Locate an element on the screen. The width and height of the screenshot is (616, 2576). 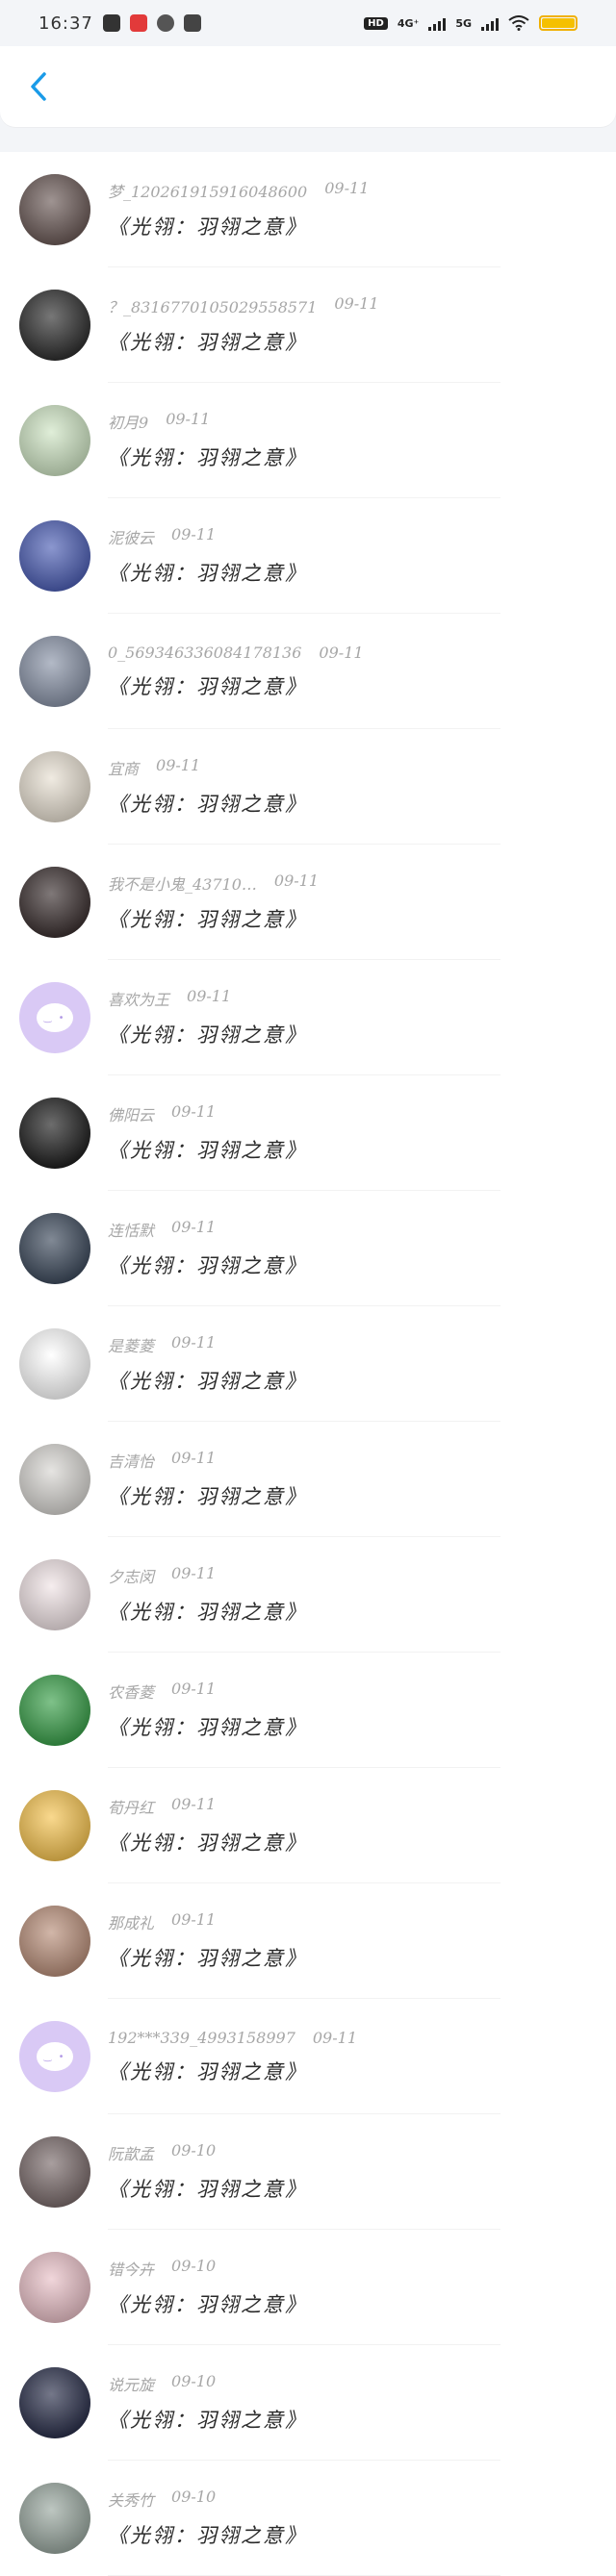
user-name: 那成礼 is located at coordinates (131, 1923).